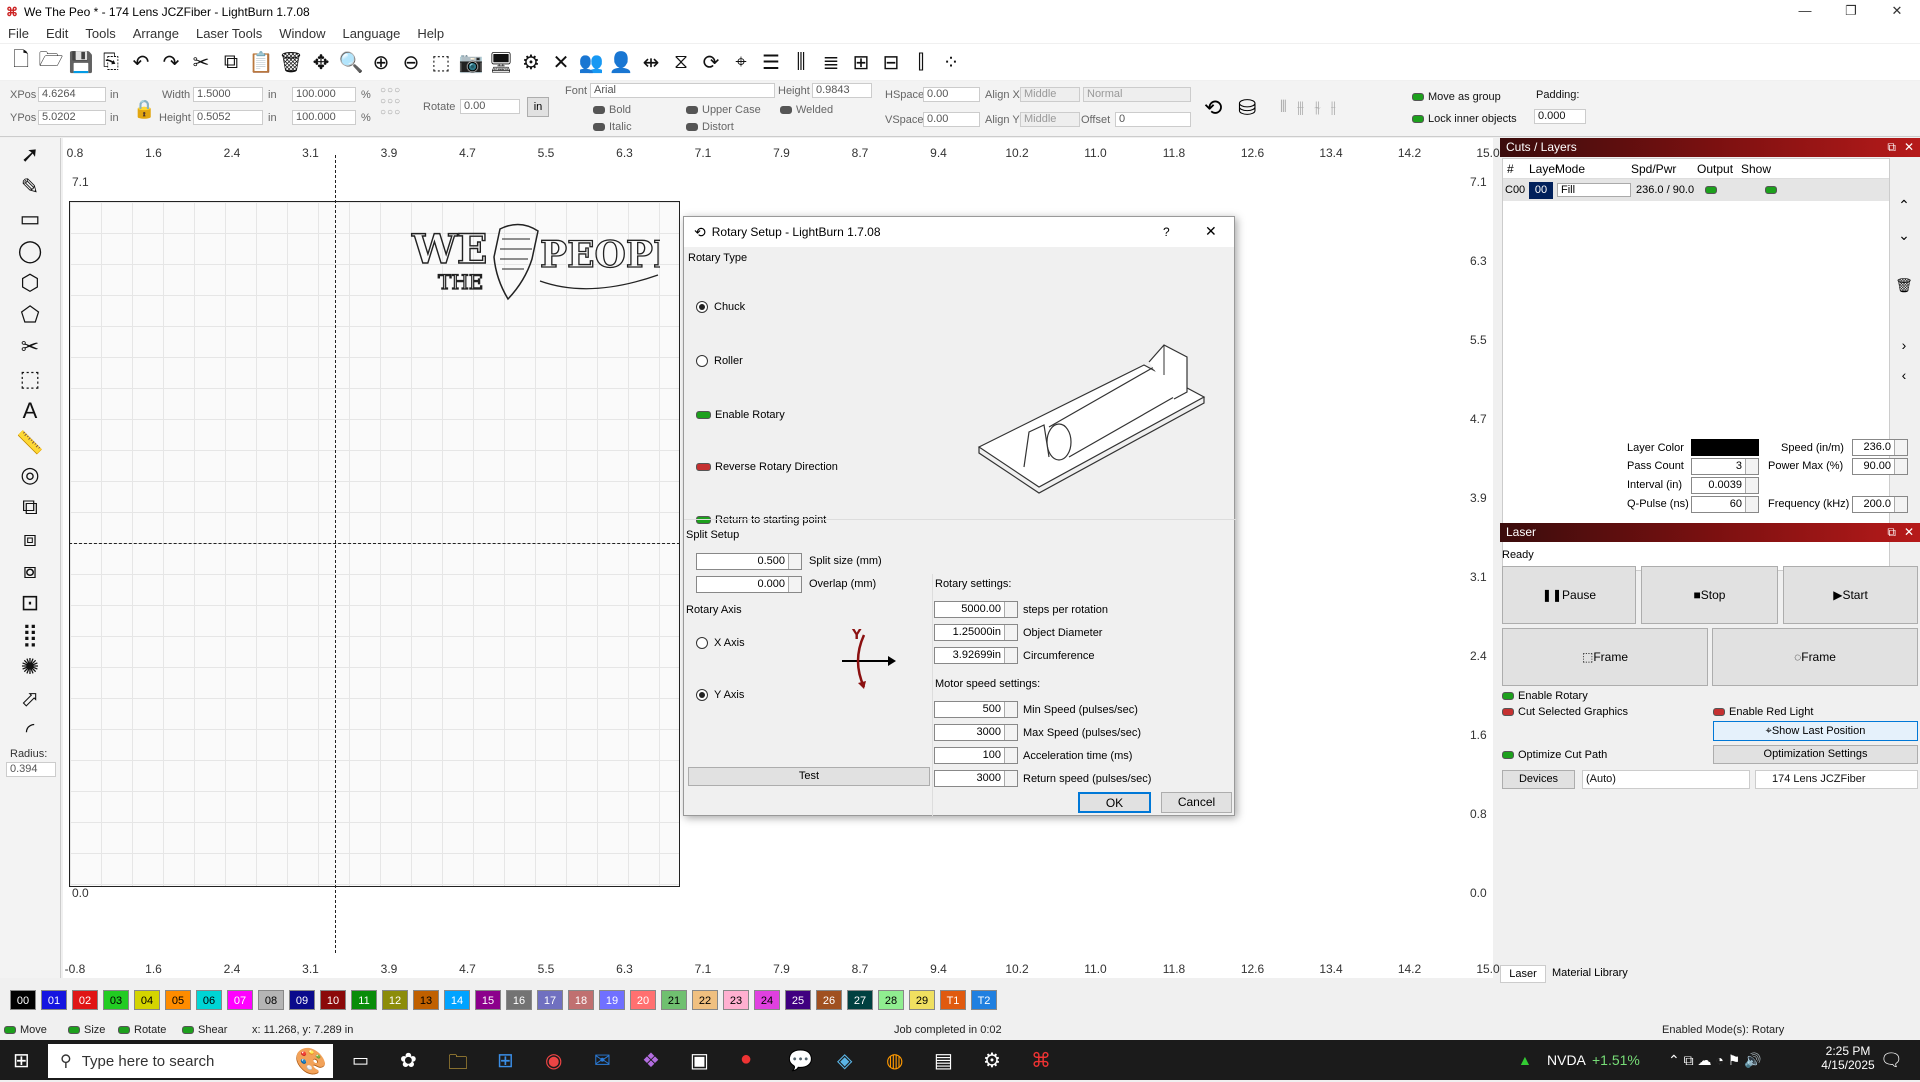 The image size is (1920, 1082). I want to click on float-laser-icon: ⧉, so click(1891, 532).